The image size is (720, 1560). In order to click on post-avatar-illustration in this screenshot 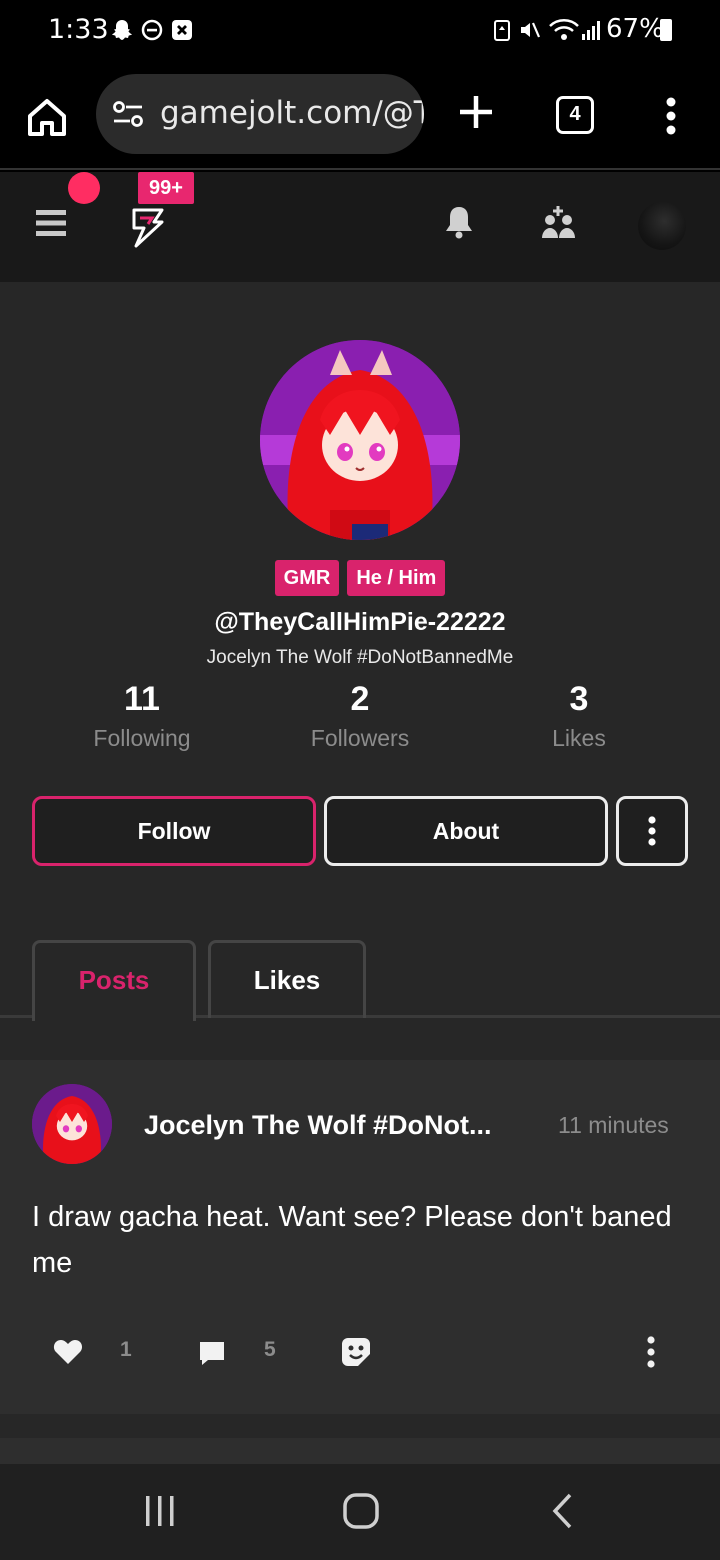, I will do `click(72, 1124)`.